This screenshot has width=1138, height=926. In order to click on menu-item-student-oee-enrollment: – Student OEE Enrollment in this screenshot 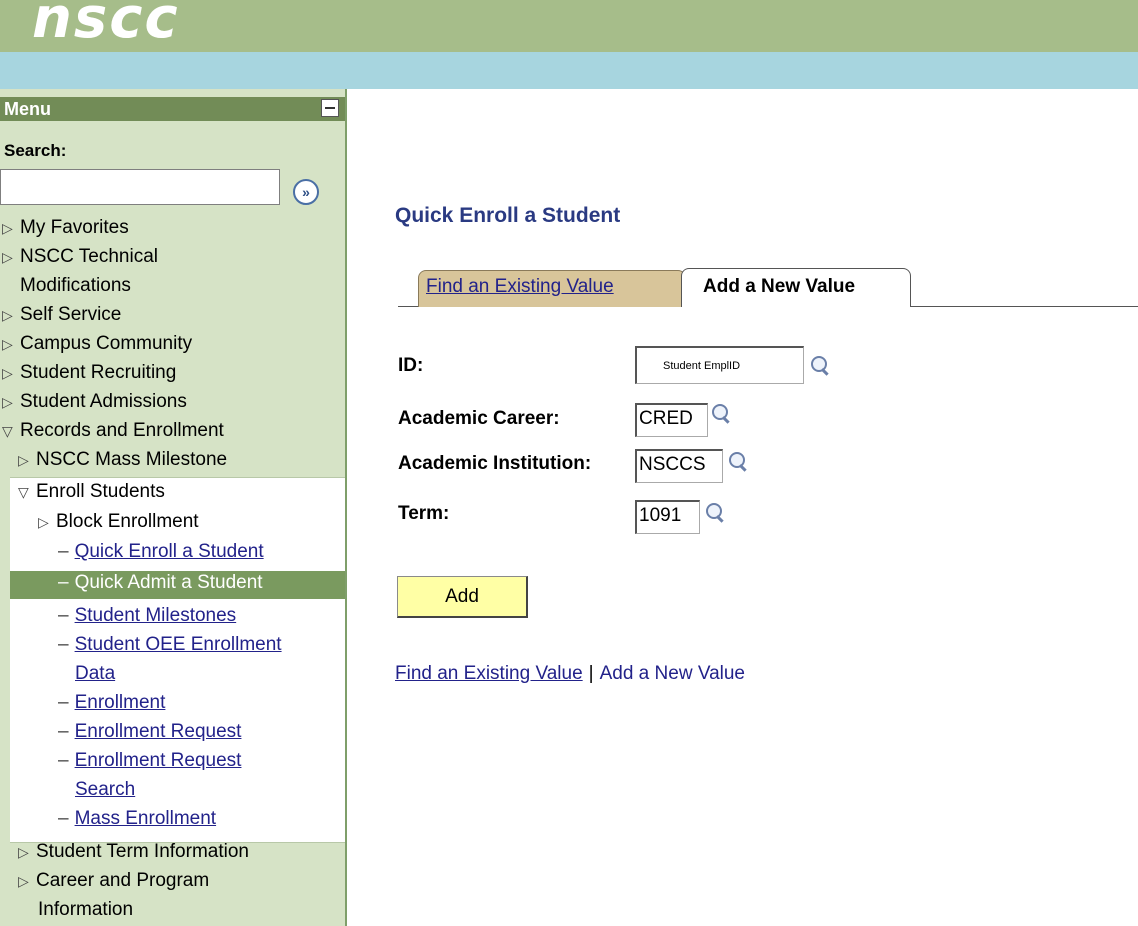, I will do `click(170, 645)`.